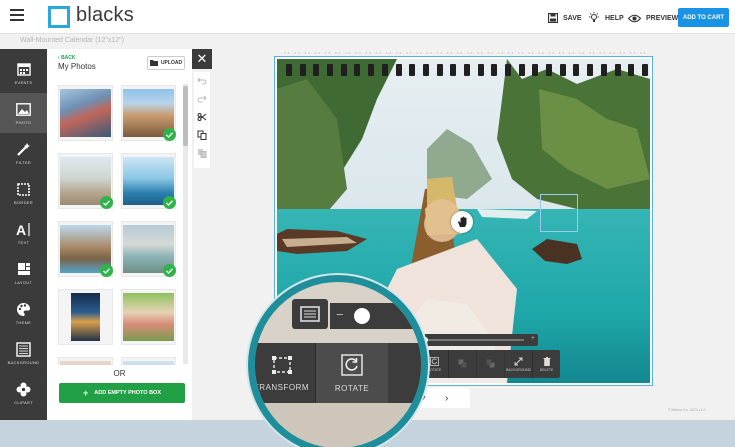  Describe the element at coordinates (467, 70) in the screenshot. I see `calendar-spiral-binding` at that location.